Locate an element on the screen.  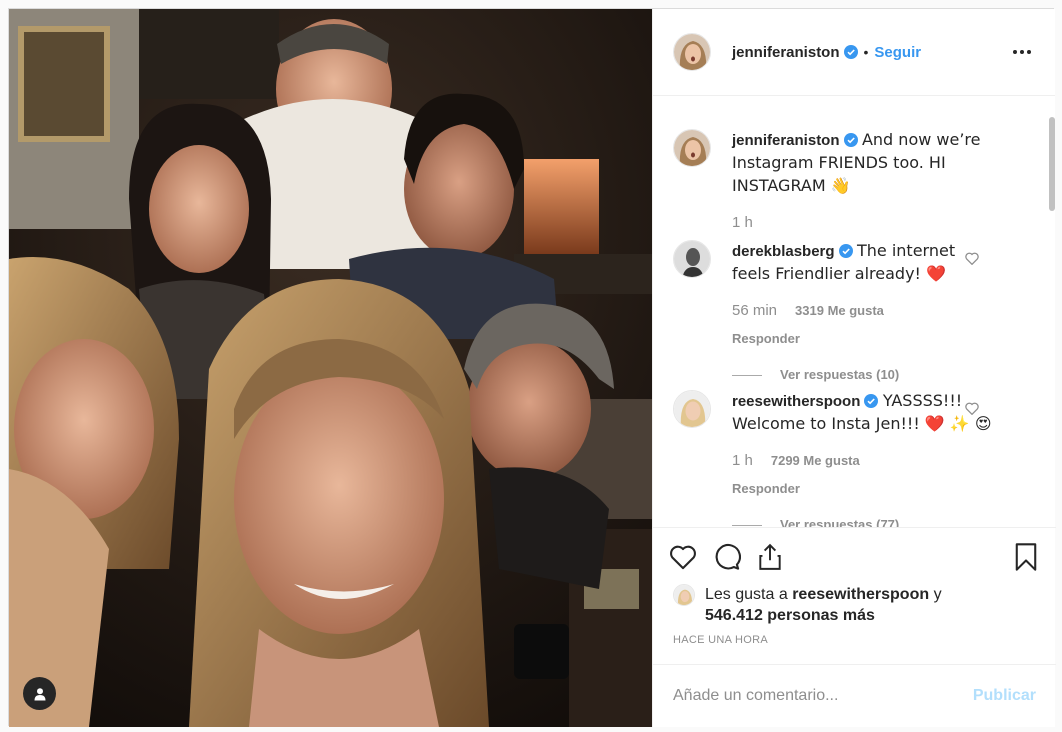
liker-avatar is located at coordinates (684, 595).